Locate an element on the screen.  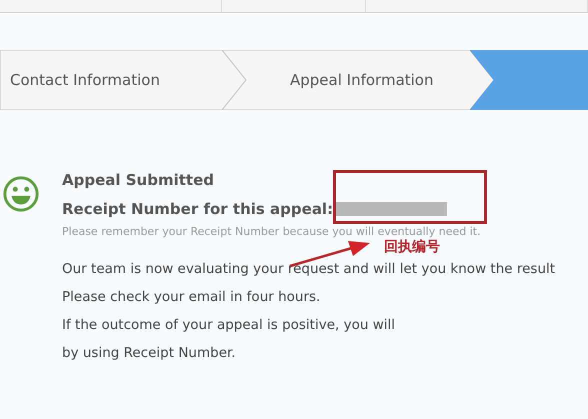
step-tab: Contact Information is located at coordinates (123, 80).